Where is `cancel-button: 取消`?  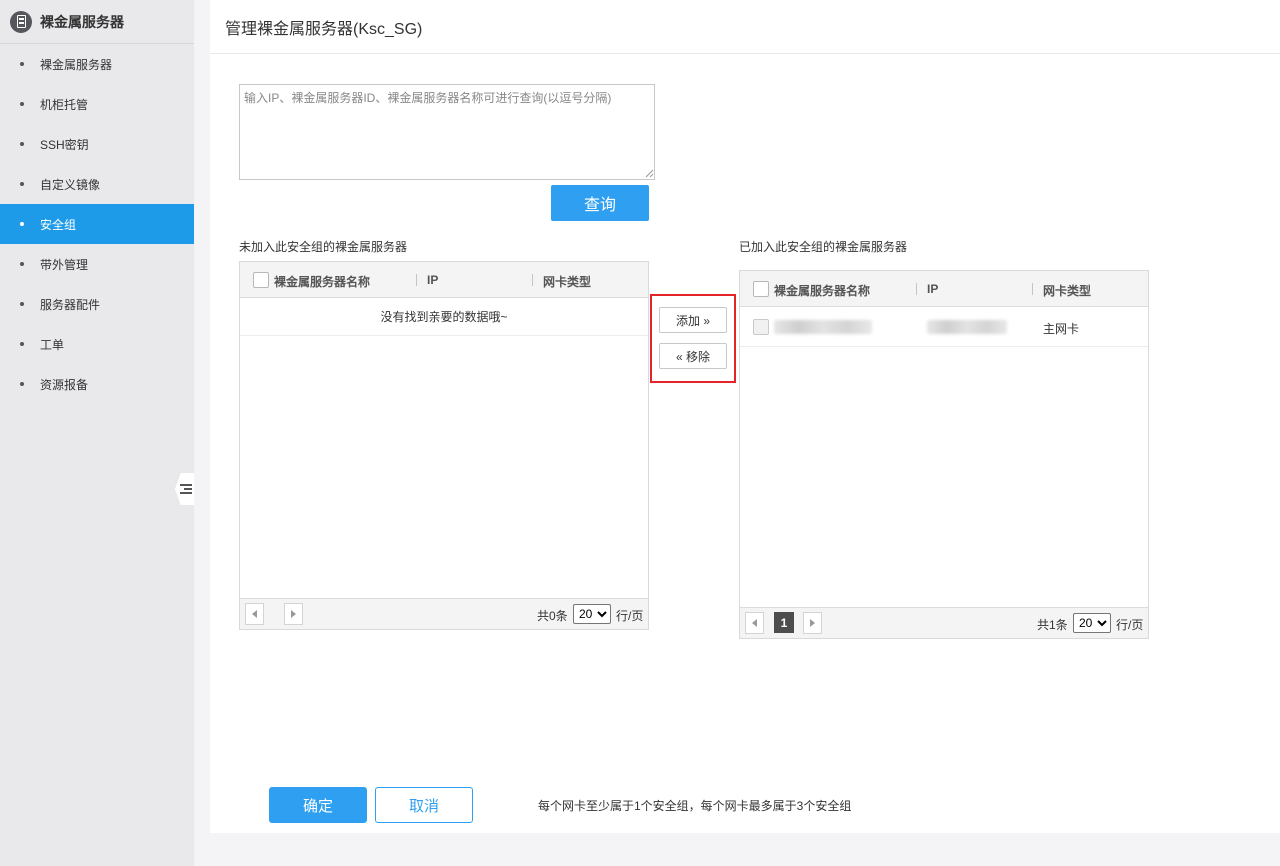 cancel-button: 取消 is located at coordinates (424, 805).